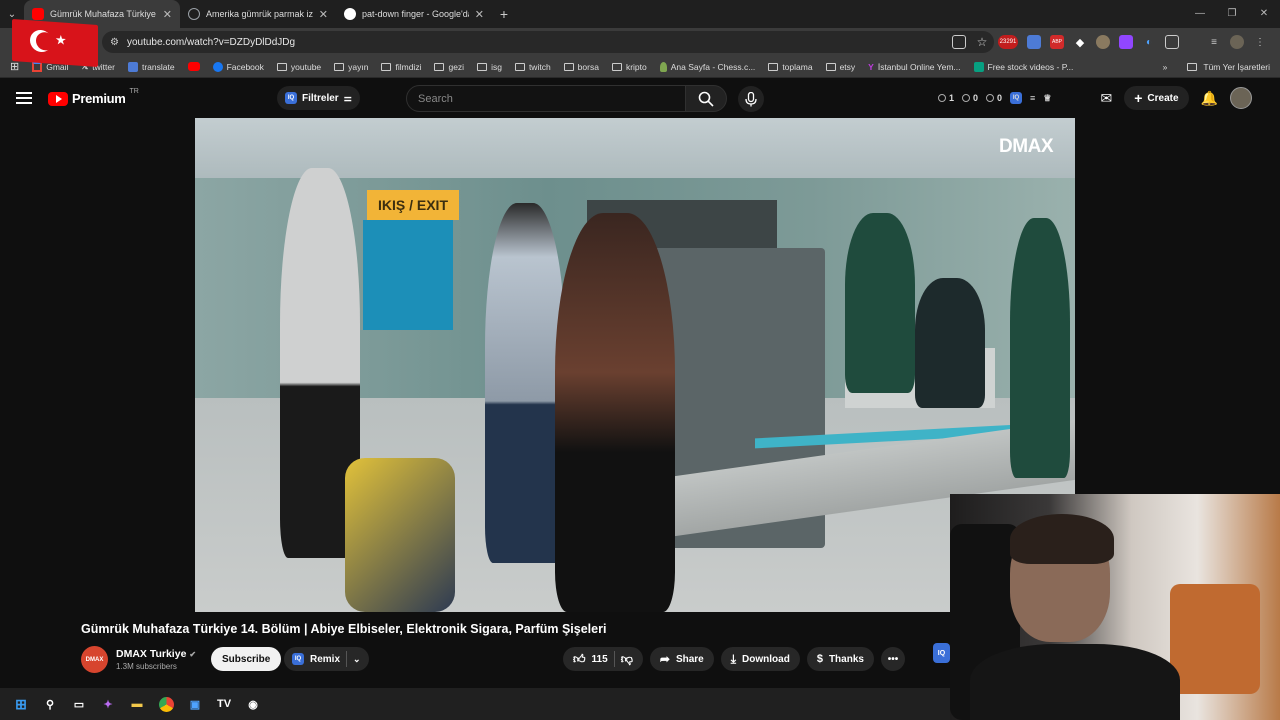 The width and height of the screenshot is (1280, 720). I want to click on iq-sidebar-icon: IQ, so click(941, 653).